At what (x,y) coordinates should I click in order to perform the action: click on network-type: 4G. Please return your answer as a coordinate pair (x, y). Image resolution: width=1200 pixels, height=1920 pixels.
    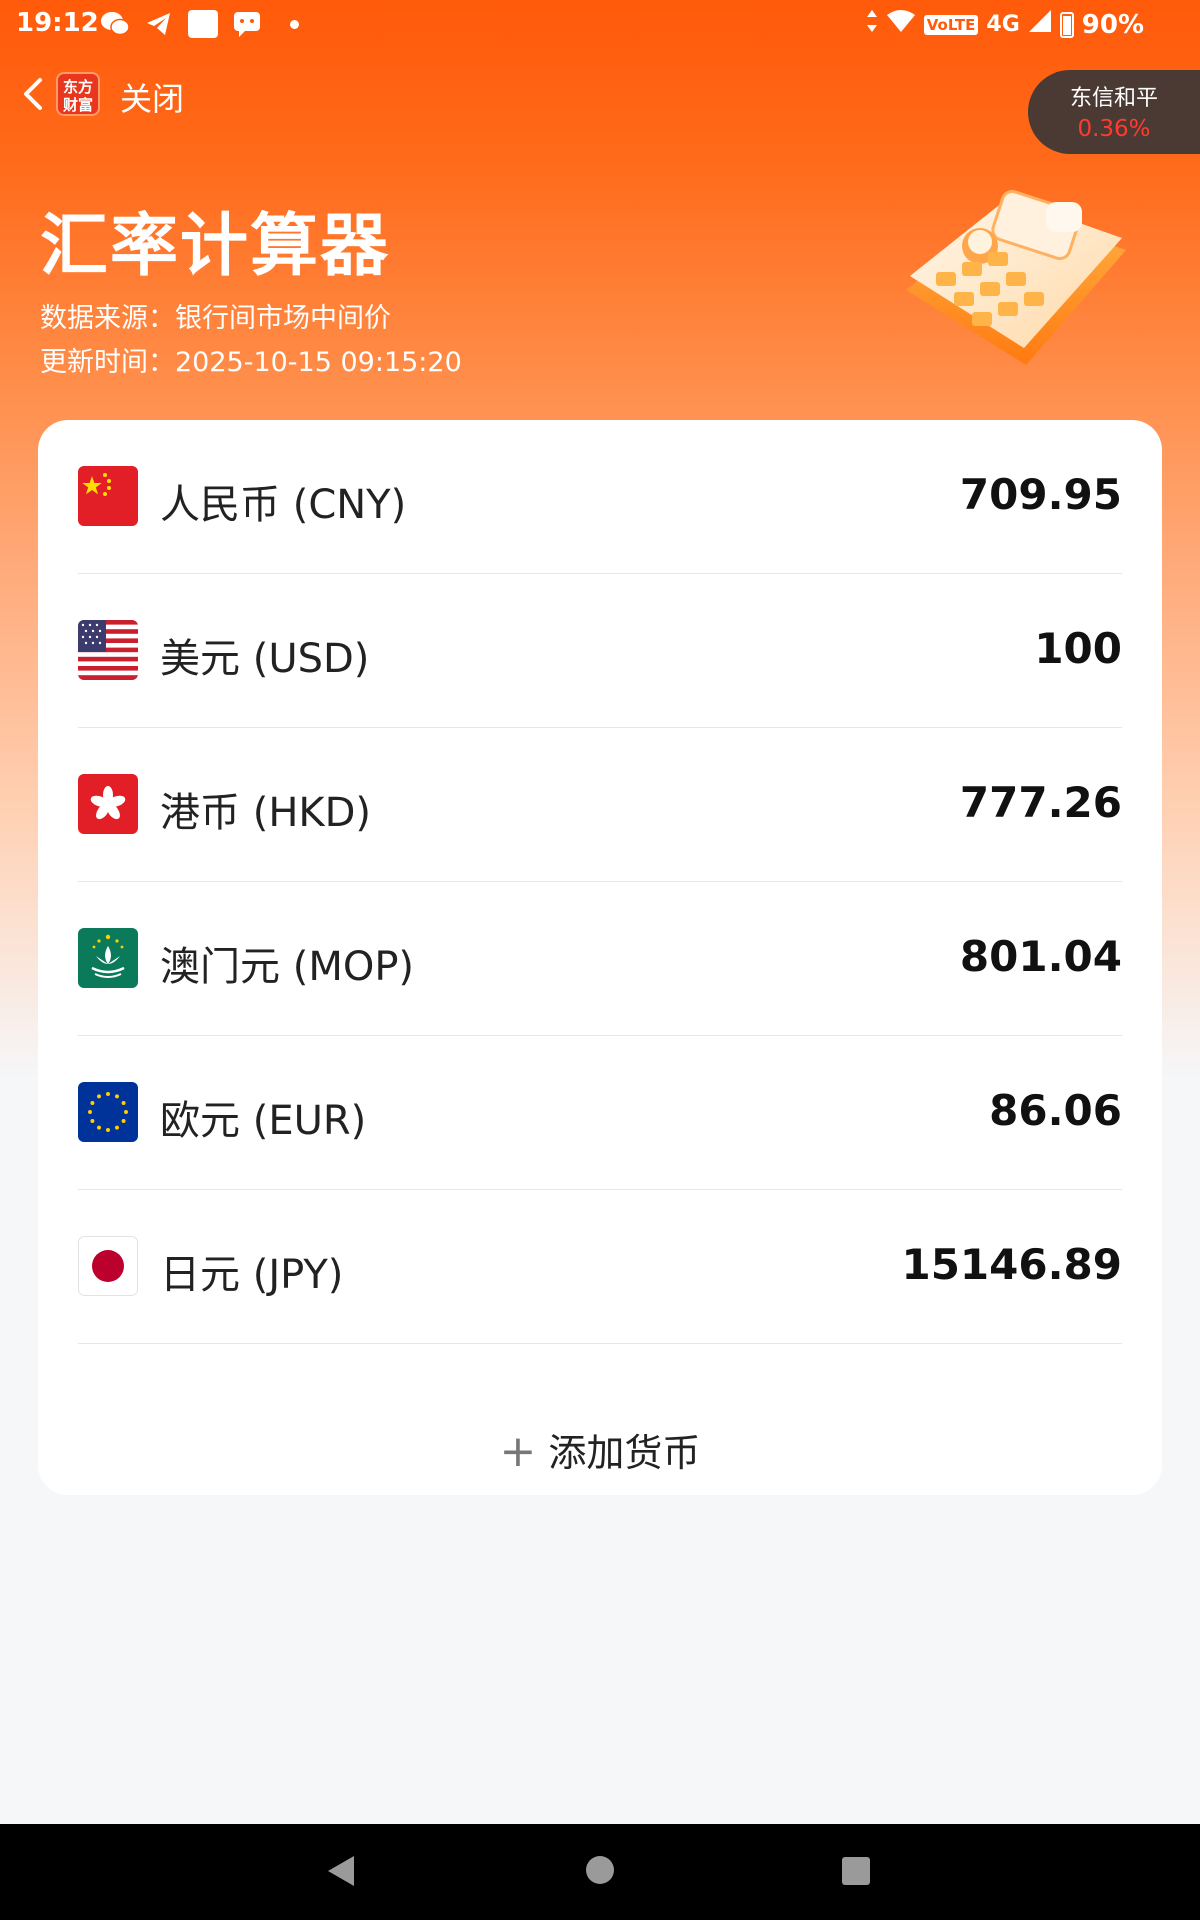
    Looking at the image, I should click on (1003, 24).